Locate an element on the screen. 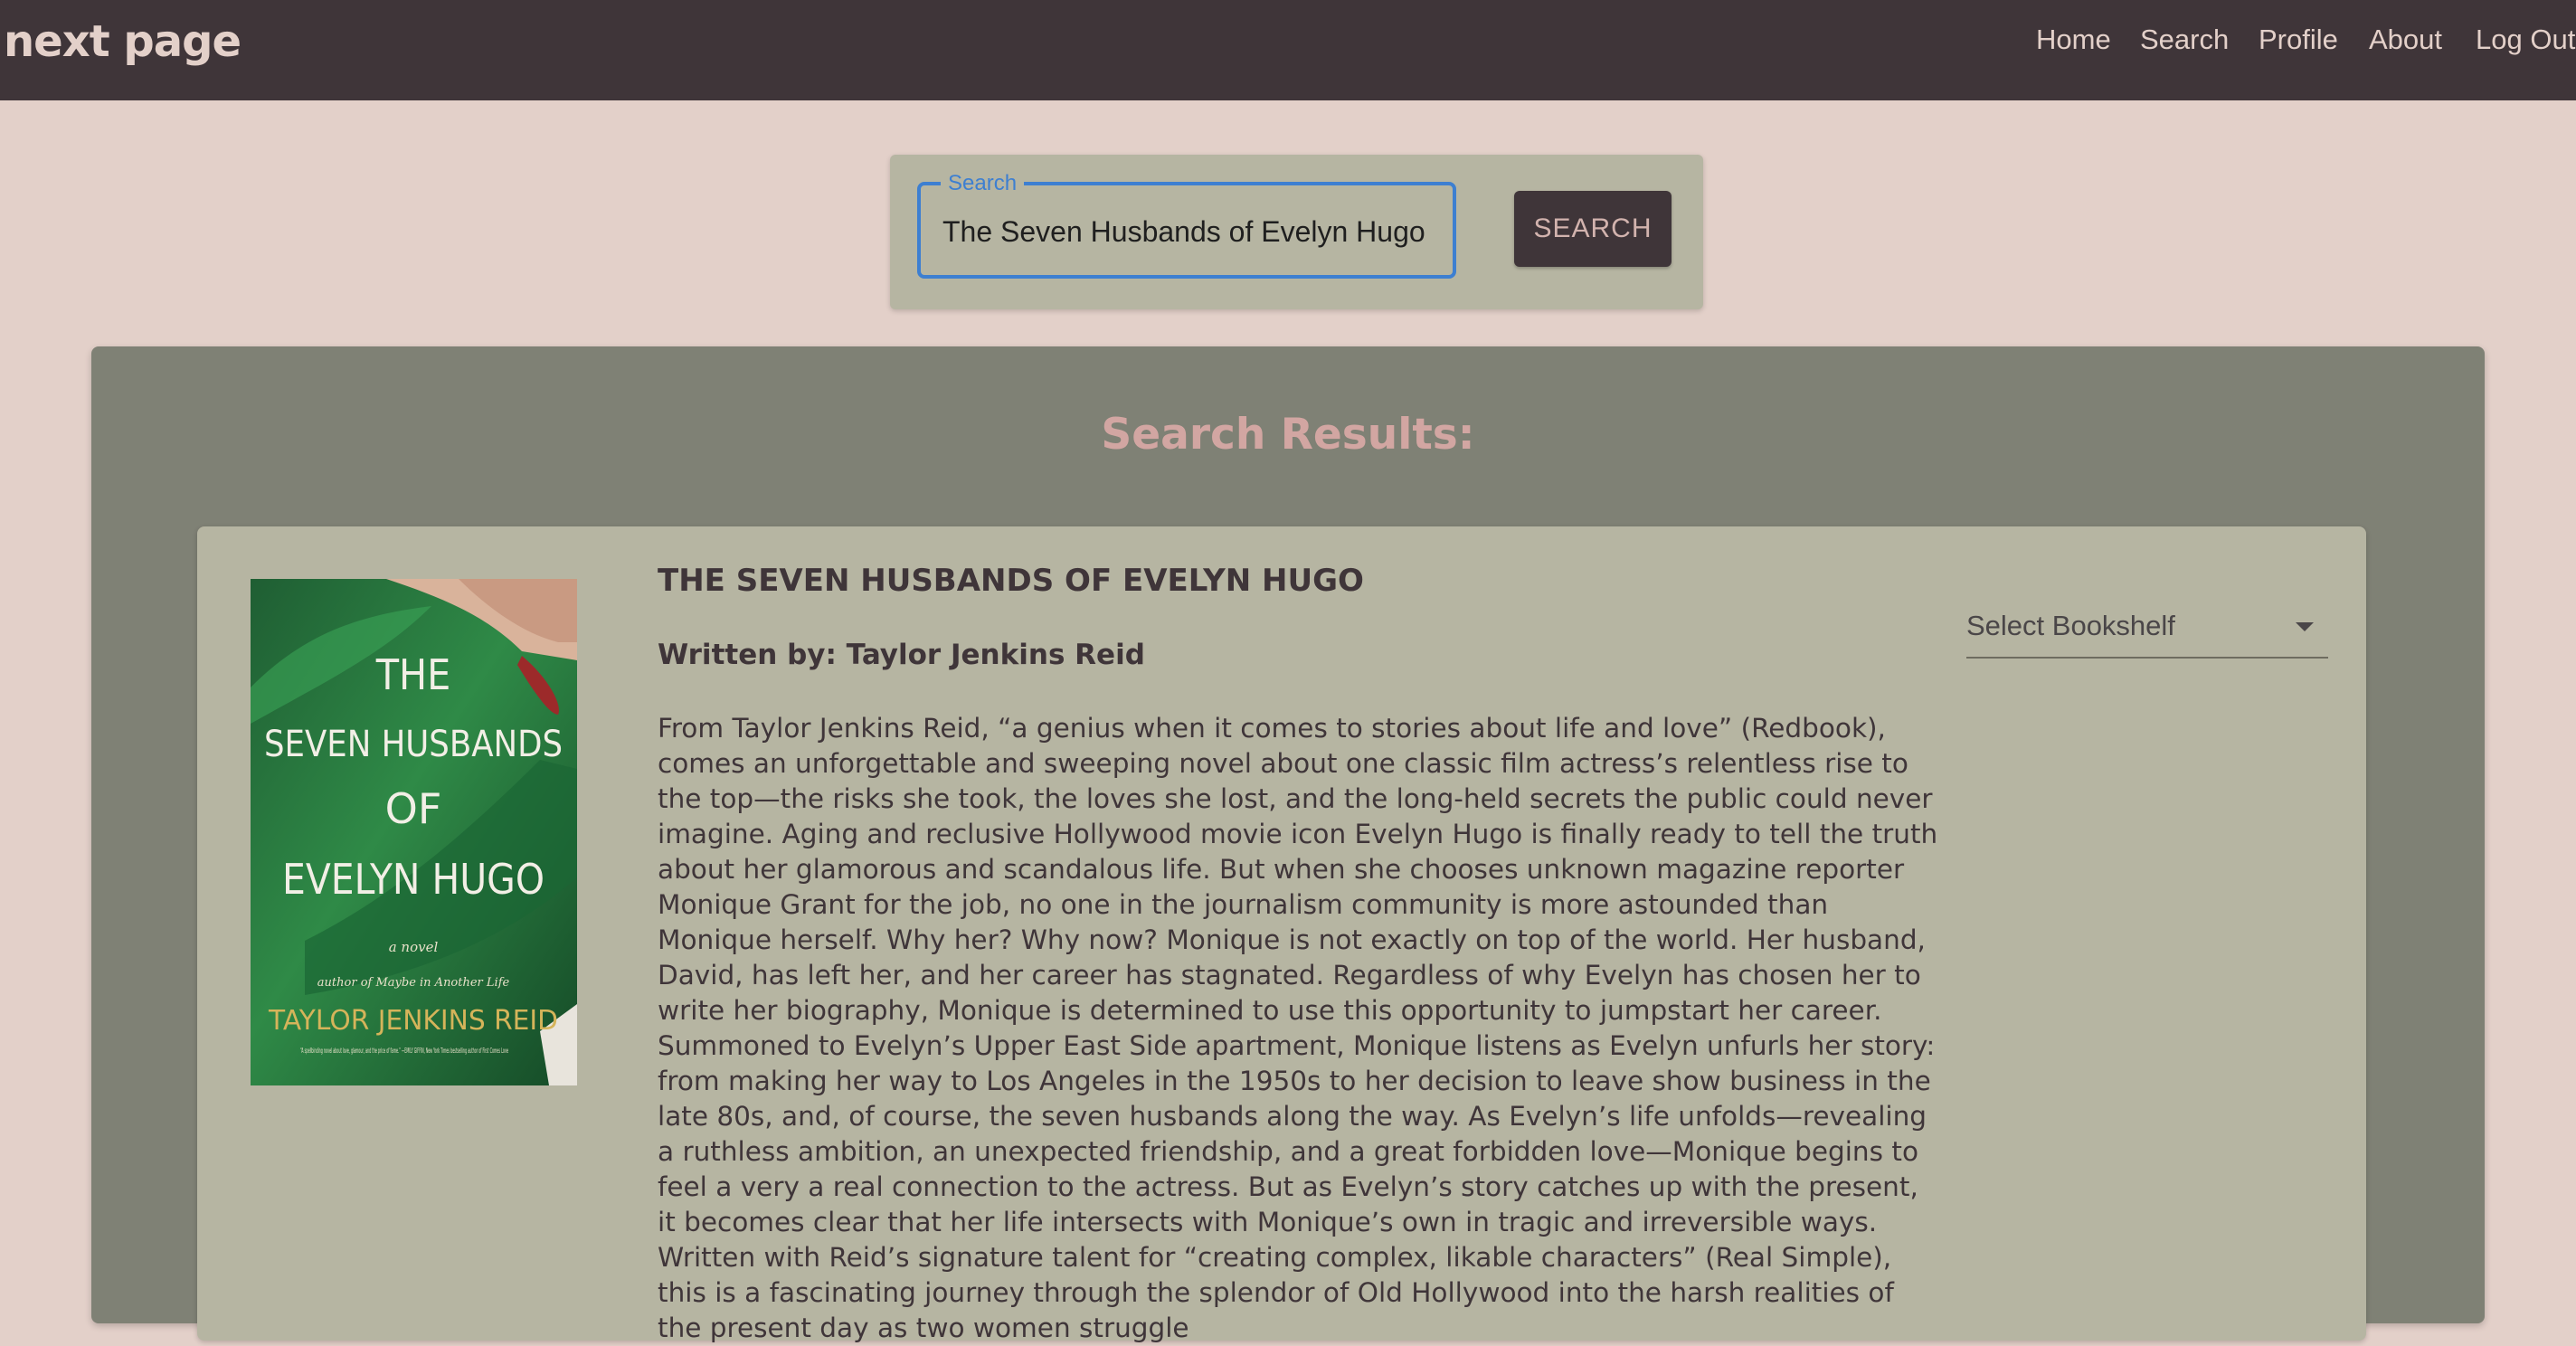  search-field: Search is located at coordinates (1186, 225).